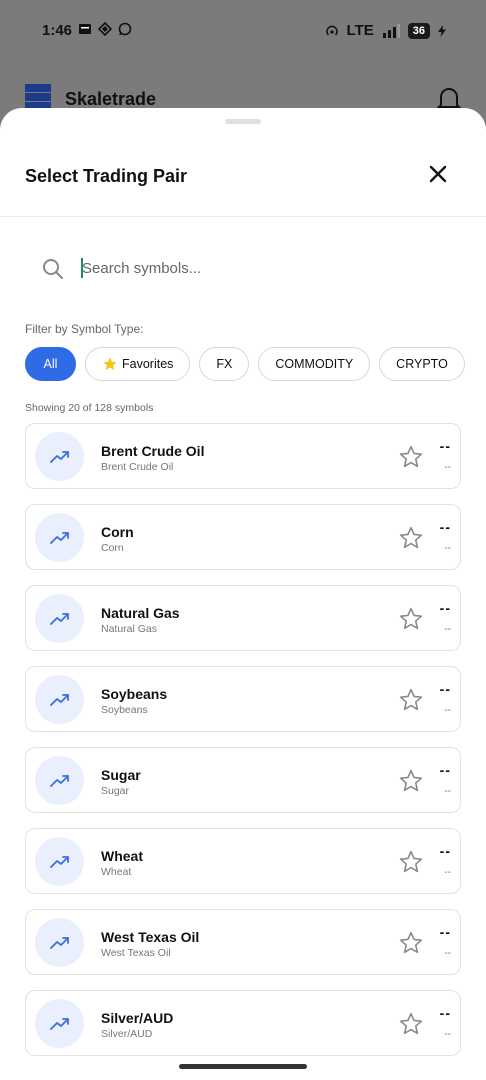 The height and width of the screenshot is (1080, 486). I want to click on filter-chip-favorites: Favorites, so click(138, 364).